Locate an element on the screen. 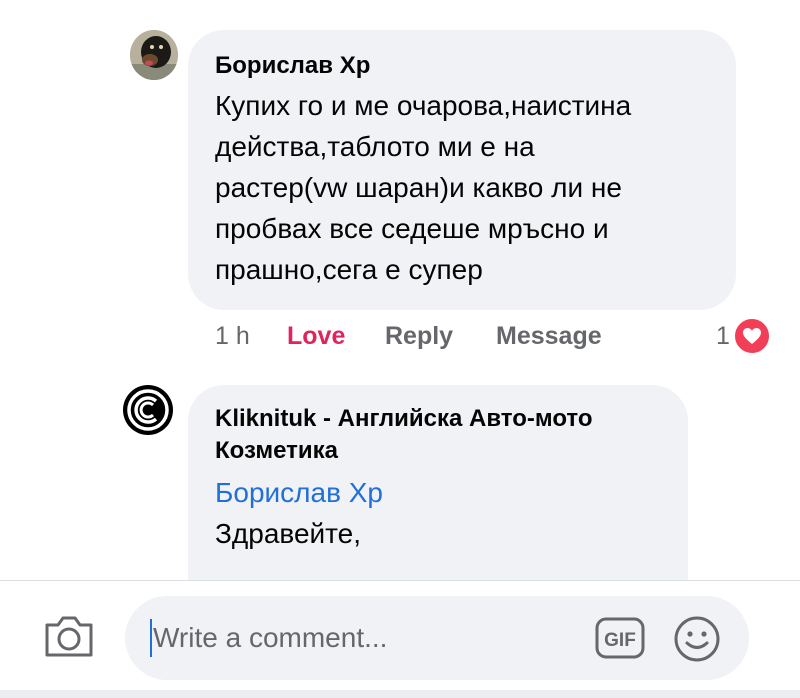 The width and height of the screenshot is (800, 698). camera-icon is located at coordinates (69, 635).